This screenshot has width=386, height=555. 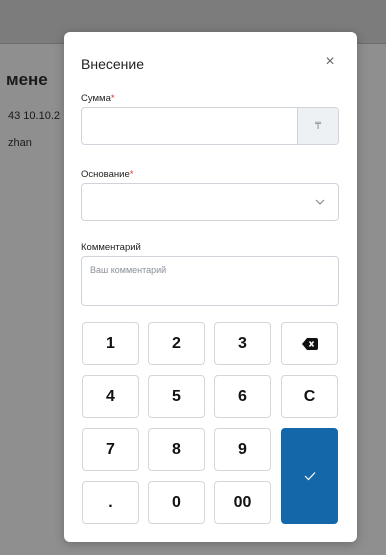 I want to click on key-5: 5, so click(x=176, y=396).